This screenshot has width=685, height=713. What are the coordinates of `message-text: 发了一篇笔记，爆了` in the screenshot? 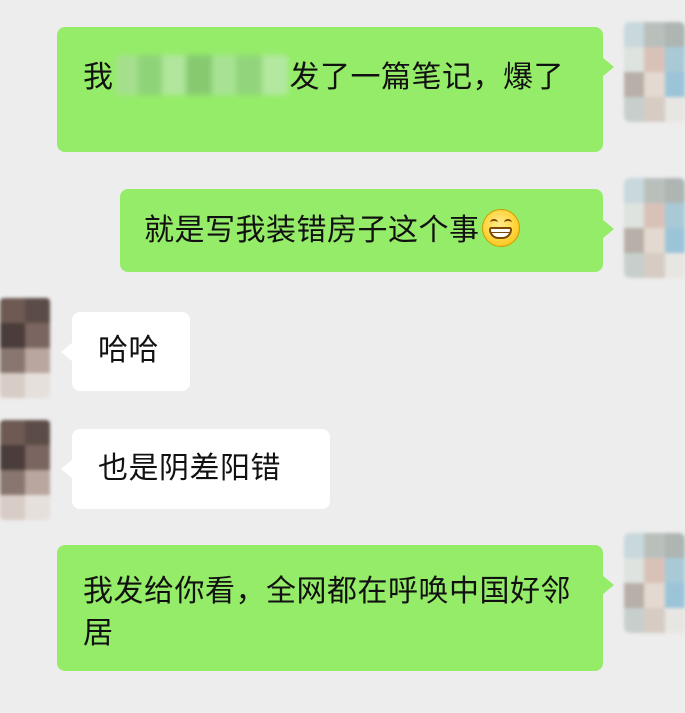 It's located at (426, 77).